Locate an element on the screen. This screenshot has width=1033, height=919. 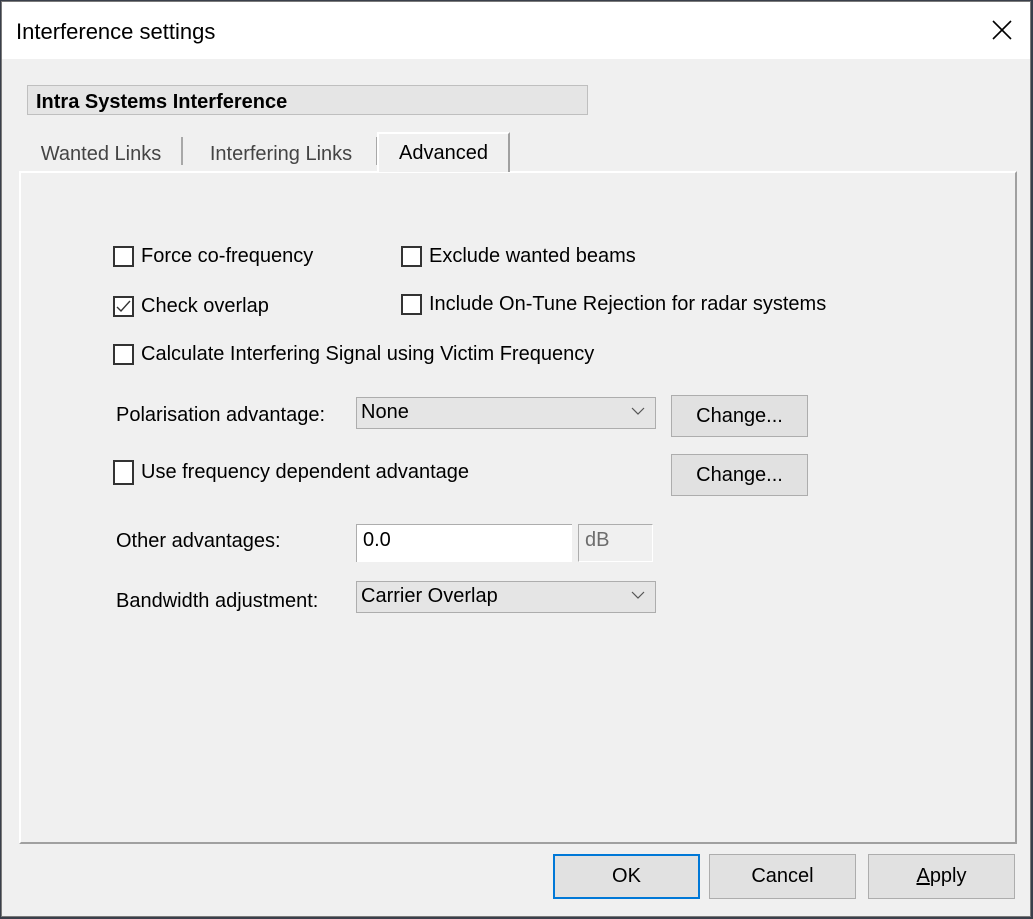
apply-button: Apply is located at coordinates (941, 876).